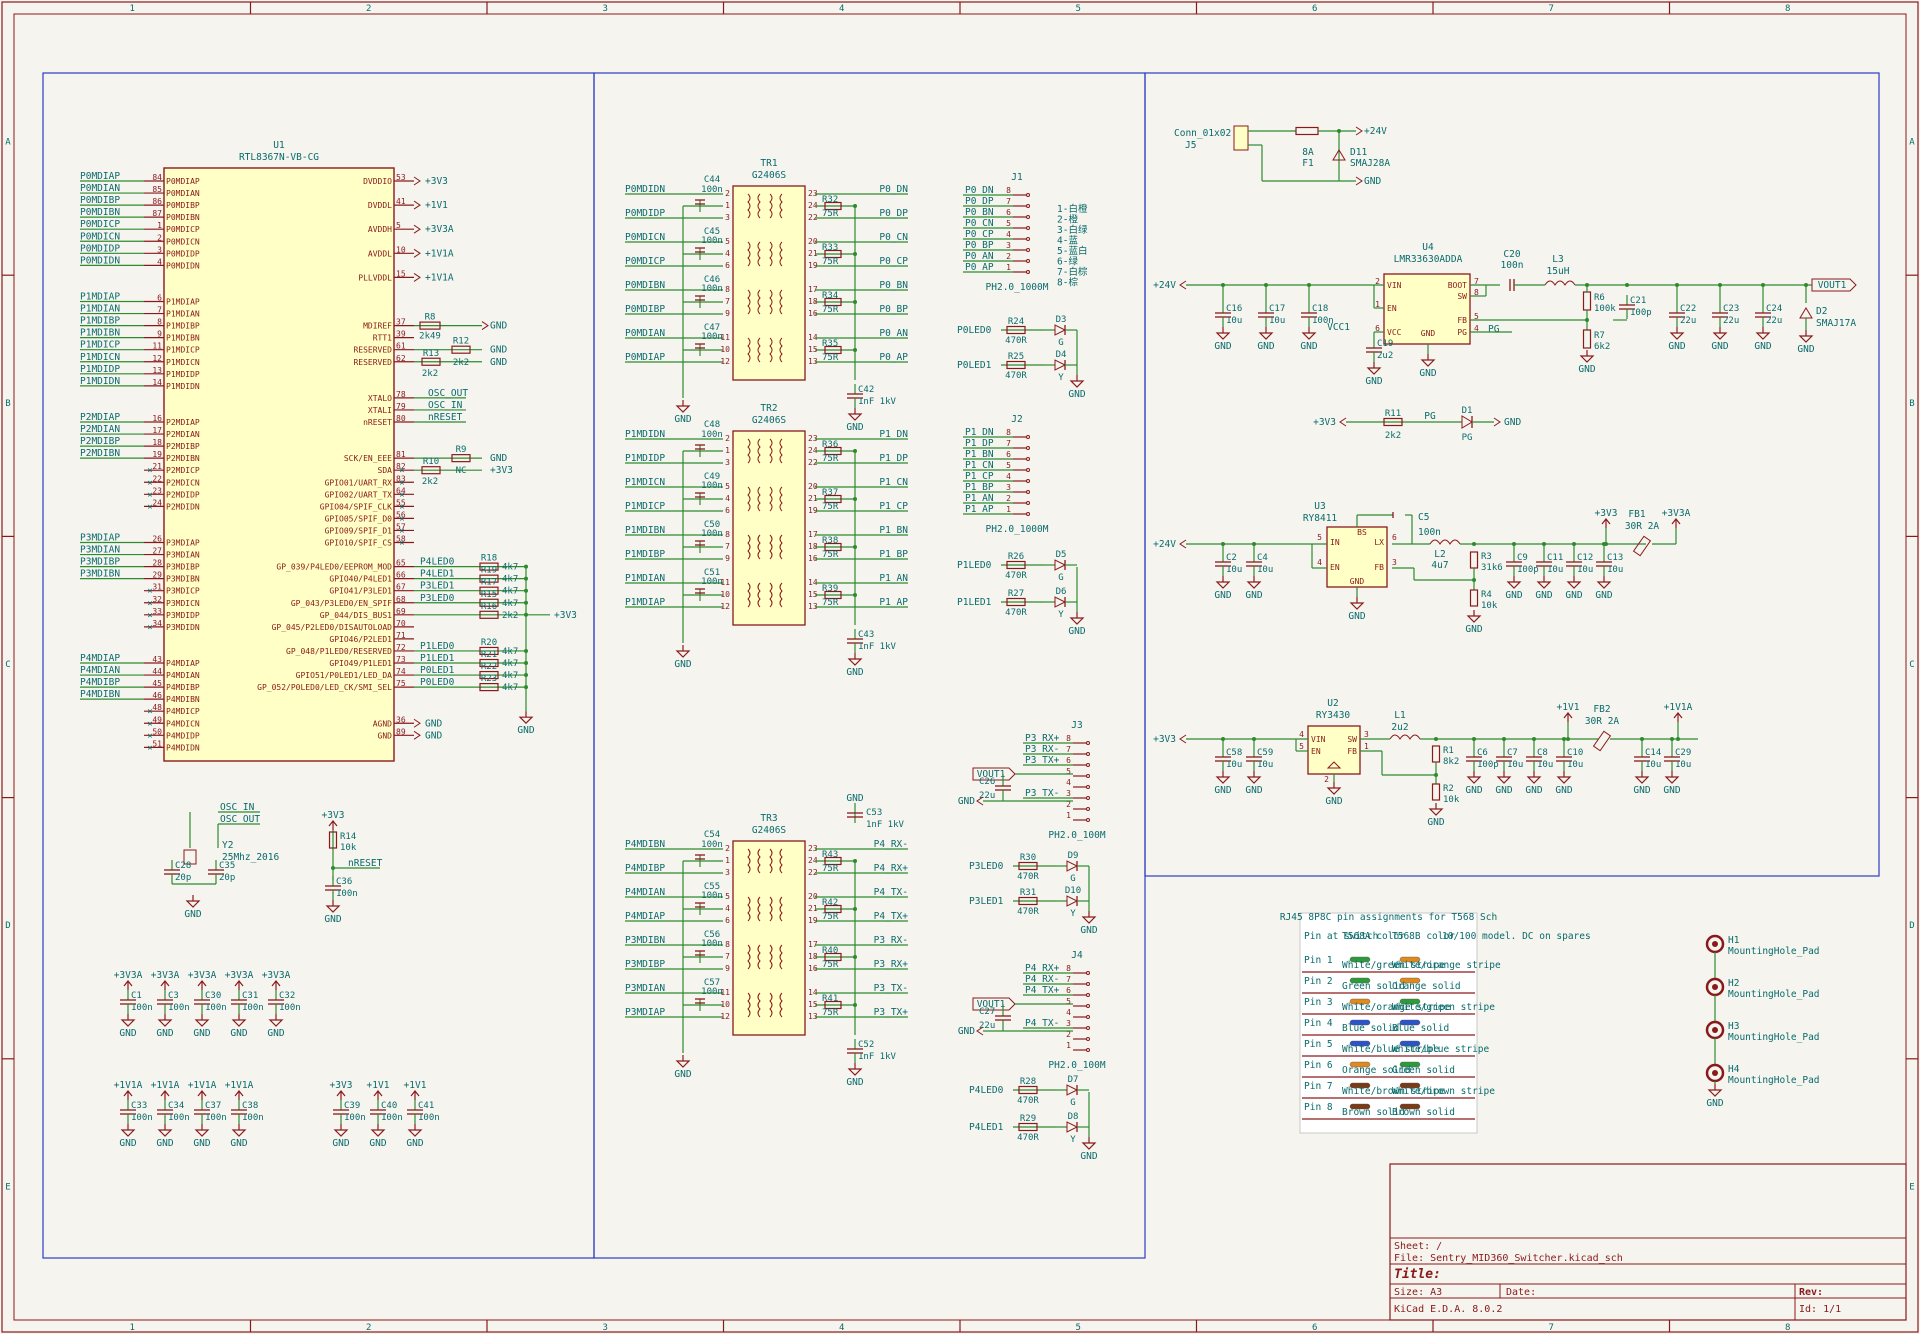  What do you see at coordinates (893, 530) in the screenshot?
I see `tr-net-right: P1_BN` at bounding box center [893, 530].